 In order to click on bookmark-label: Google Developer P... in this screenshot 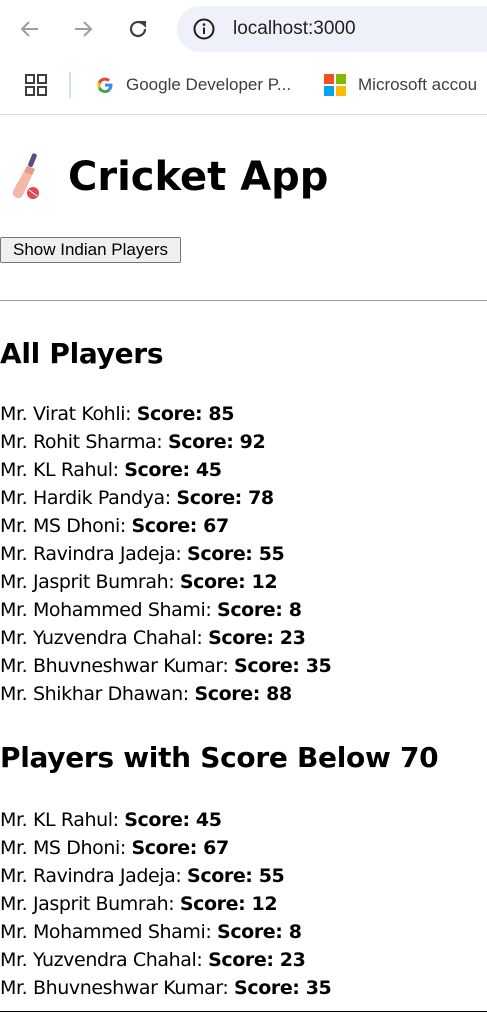, I will do `click(209, 84)`.